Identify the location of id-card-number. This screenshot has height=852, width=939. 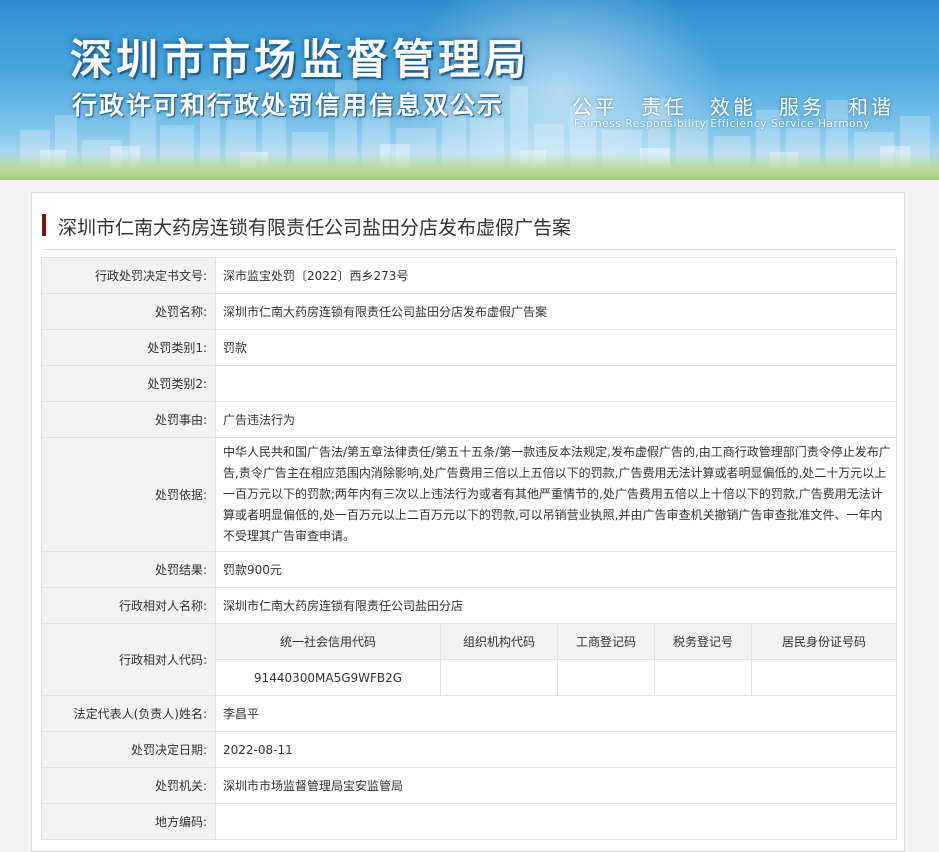
(823, 677).